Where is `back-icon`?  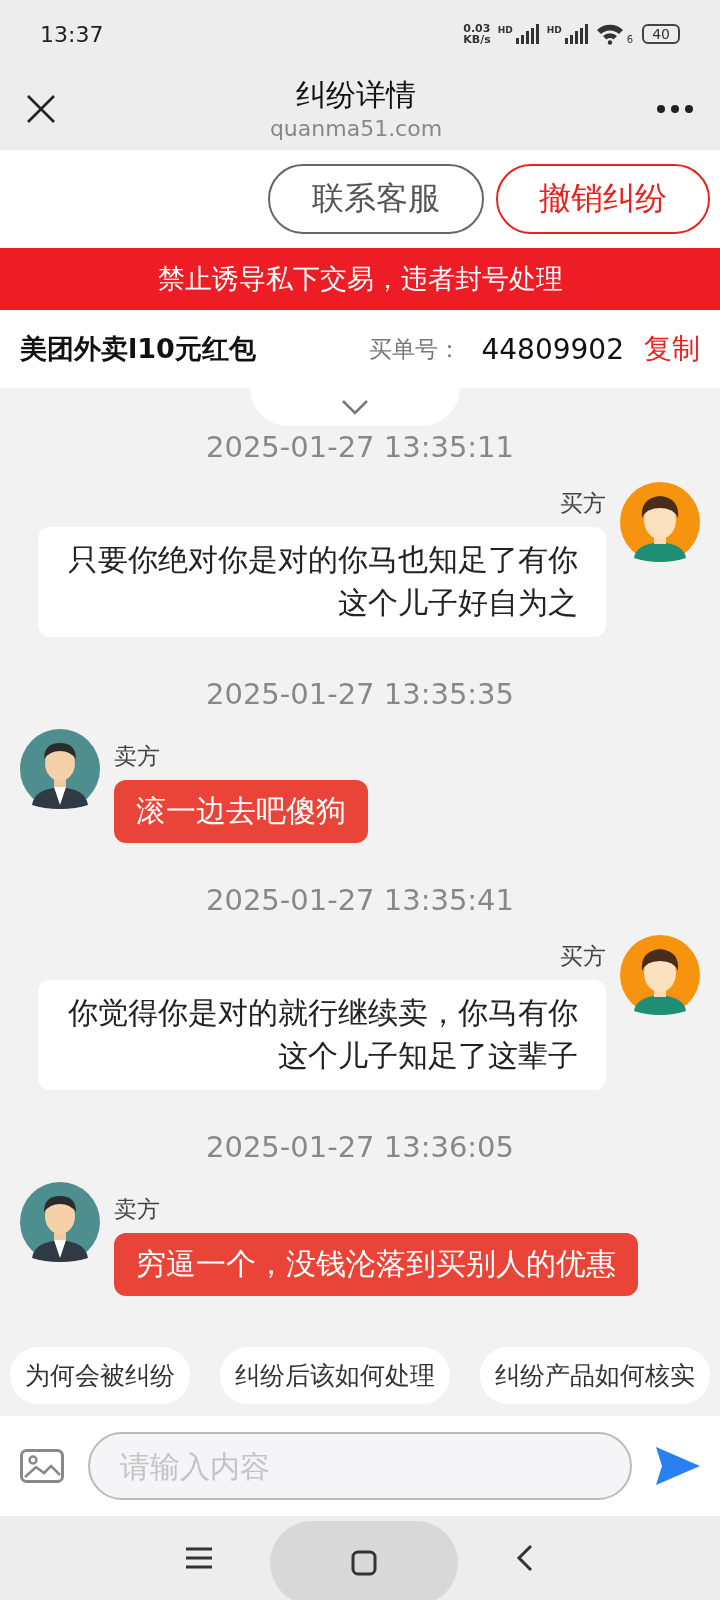
back-icon is located at coordinates (525, 1558).